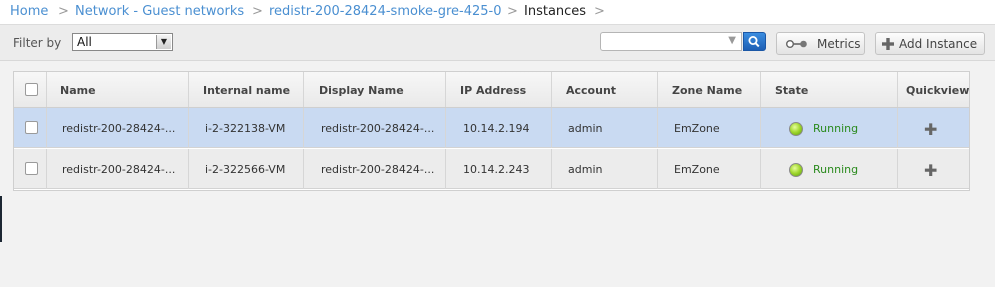 The height and width of the screenshot is (287, 995). I want to click on column-header-label: IP Address, so click(493, 90).